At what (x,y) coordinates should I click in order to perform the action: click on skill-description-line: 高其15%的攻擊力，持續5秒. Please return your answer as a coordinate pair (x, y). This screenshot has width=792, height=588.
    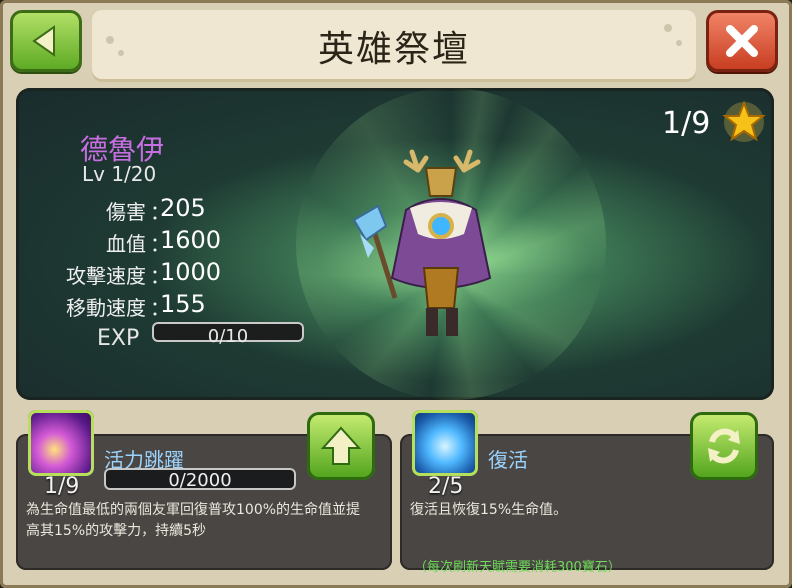
    Looking at the image, I should click on (116, 531).